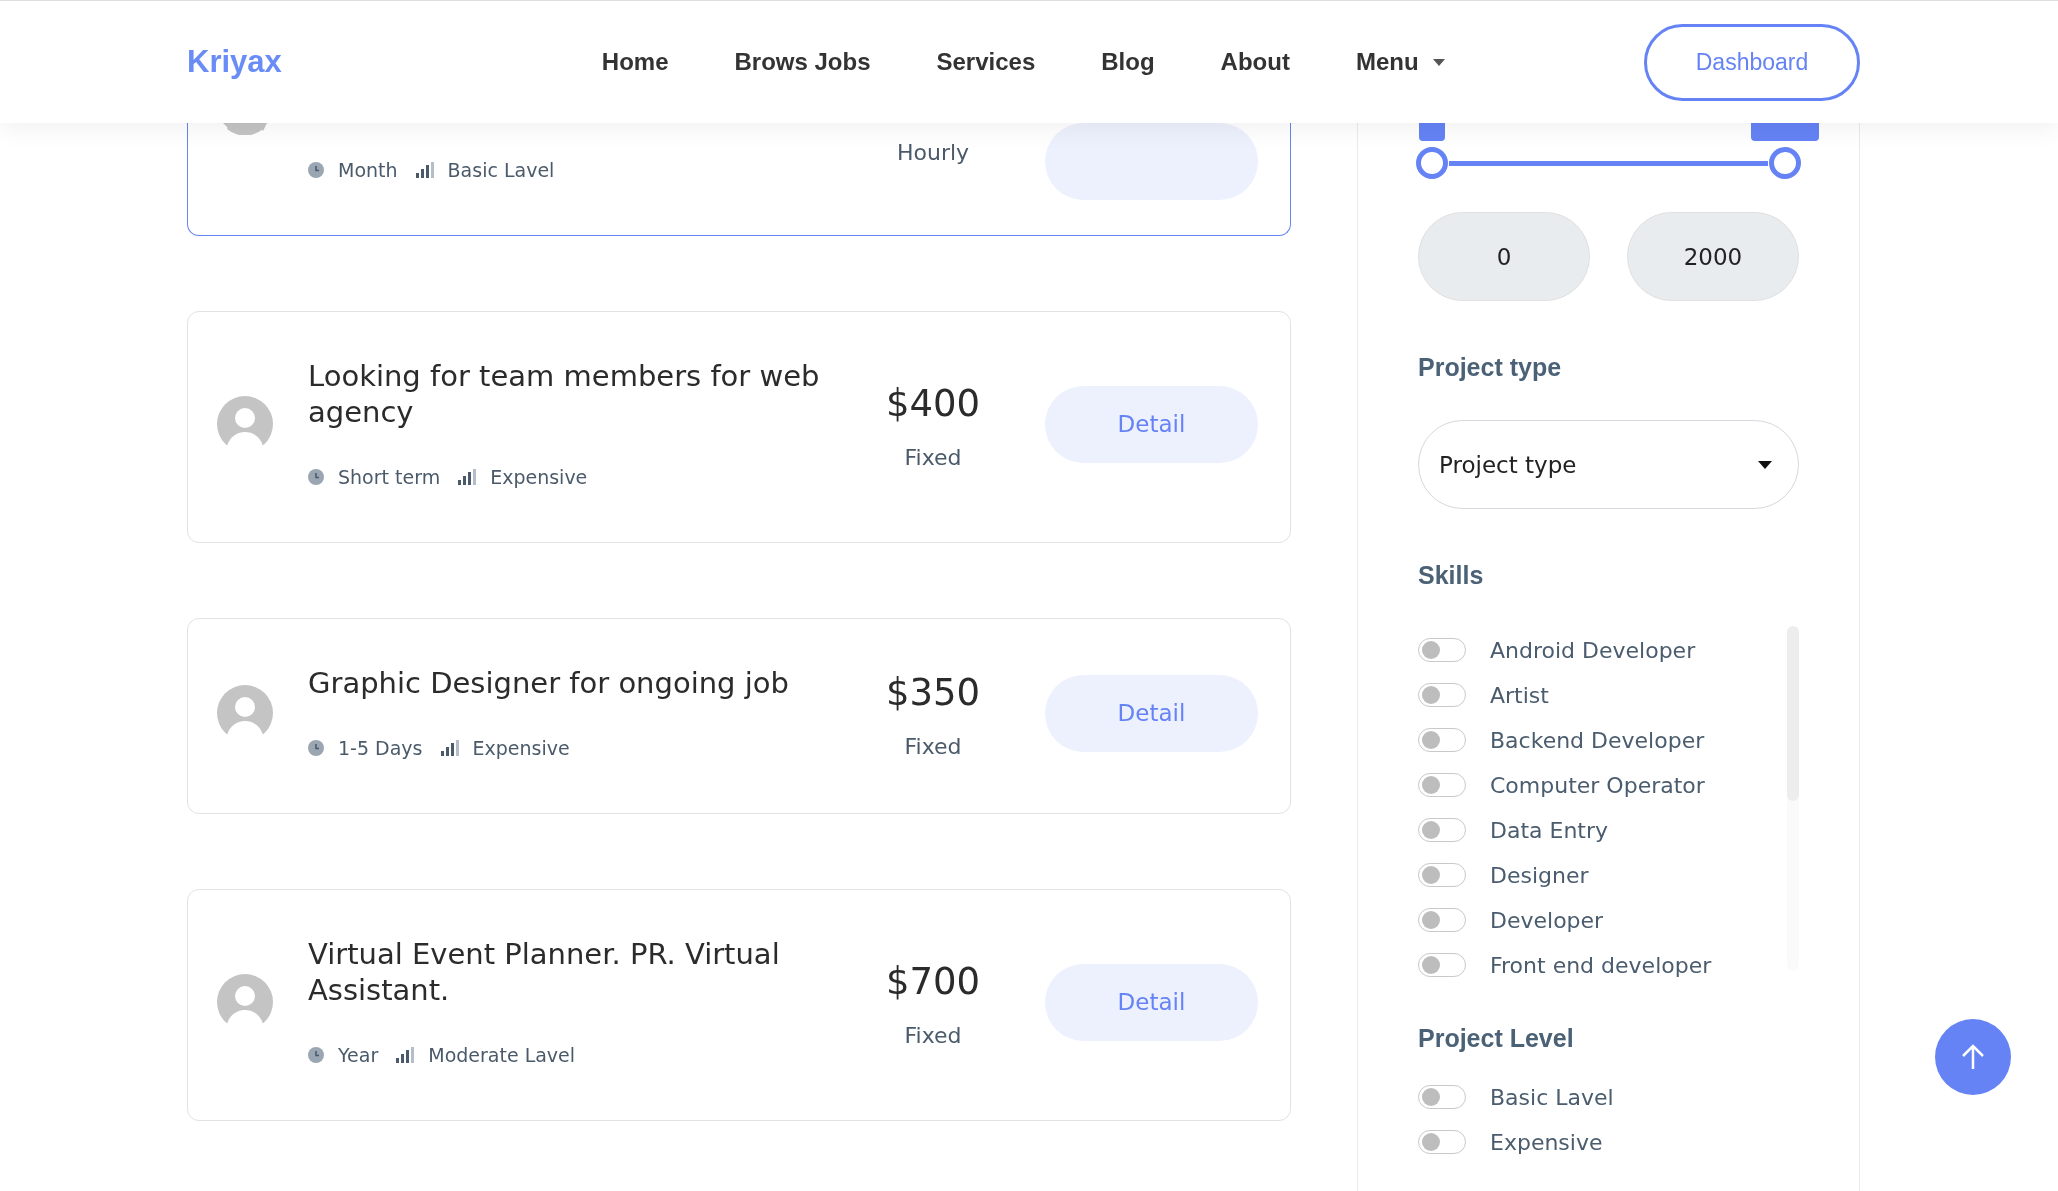 This screenshot has height=1191, width=2058. What do you see at coordinates (501, 170) in the screenshot?
I see `level-text: Basic Lavel` at bounding box center [501, 170].